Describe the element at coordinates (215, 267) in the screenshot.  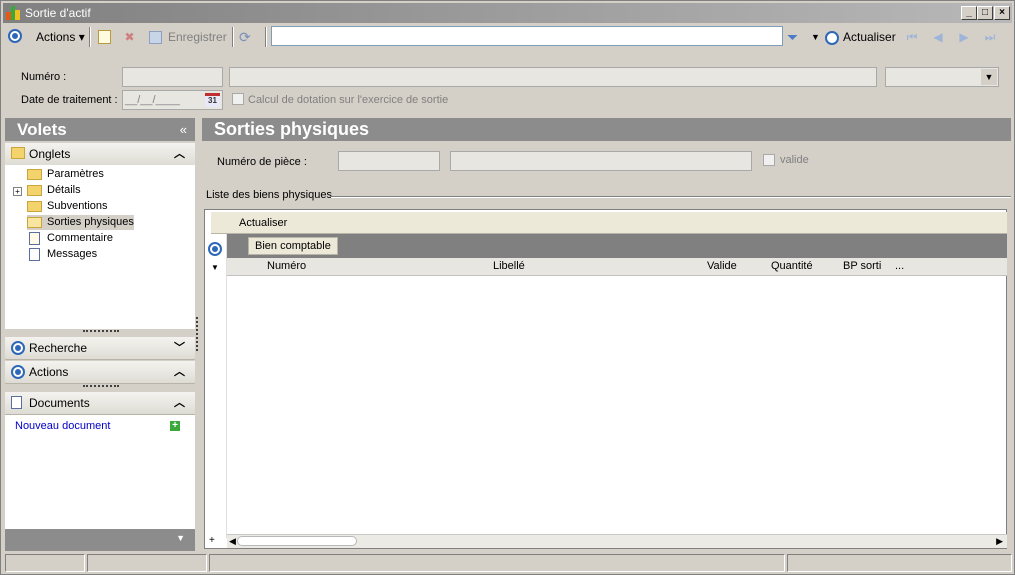
I see `column-chooser-icon: ▼` at that location.